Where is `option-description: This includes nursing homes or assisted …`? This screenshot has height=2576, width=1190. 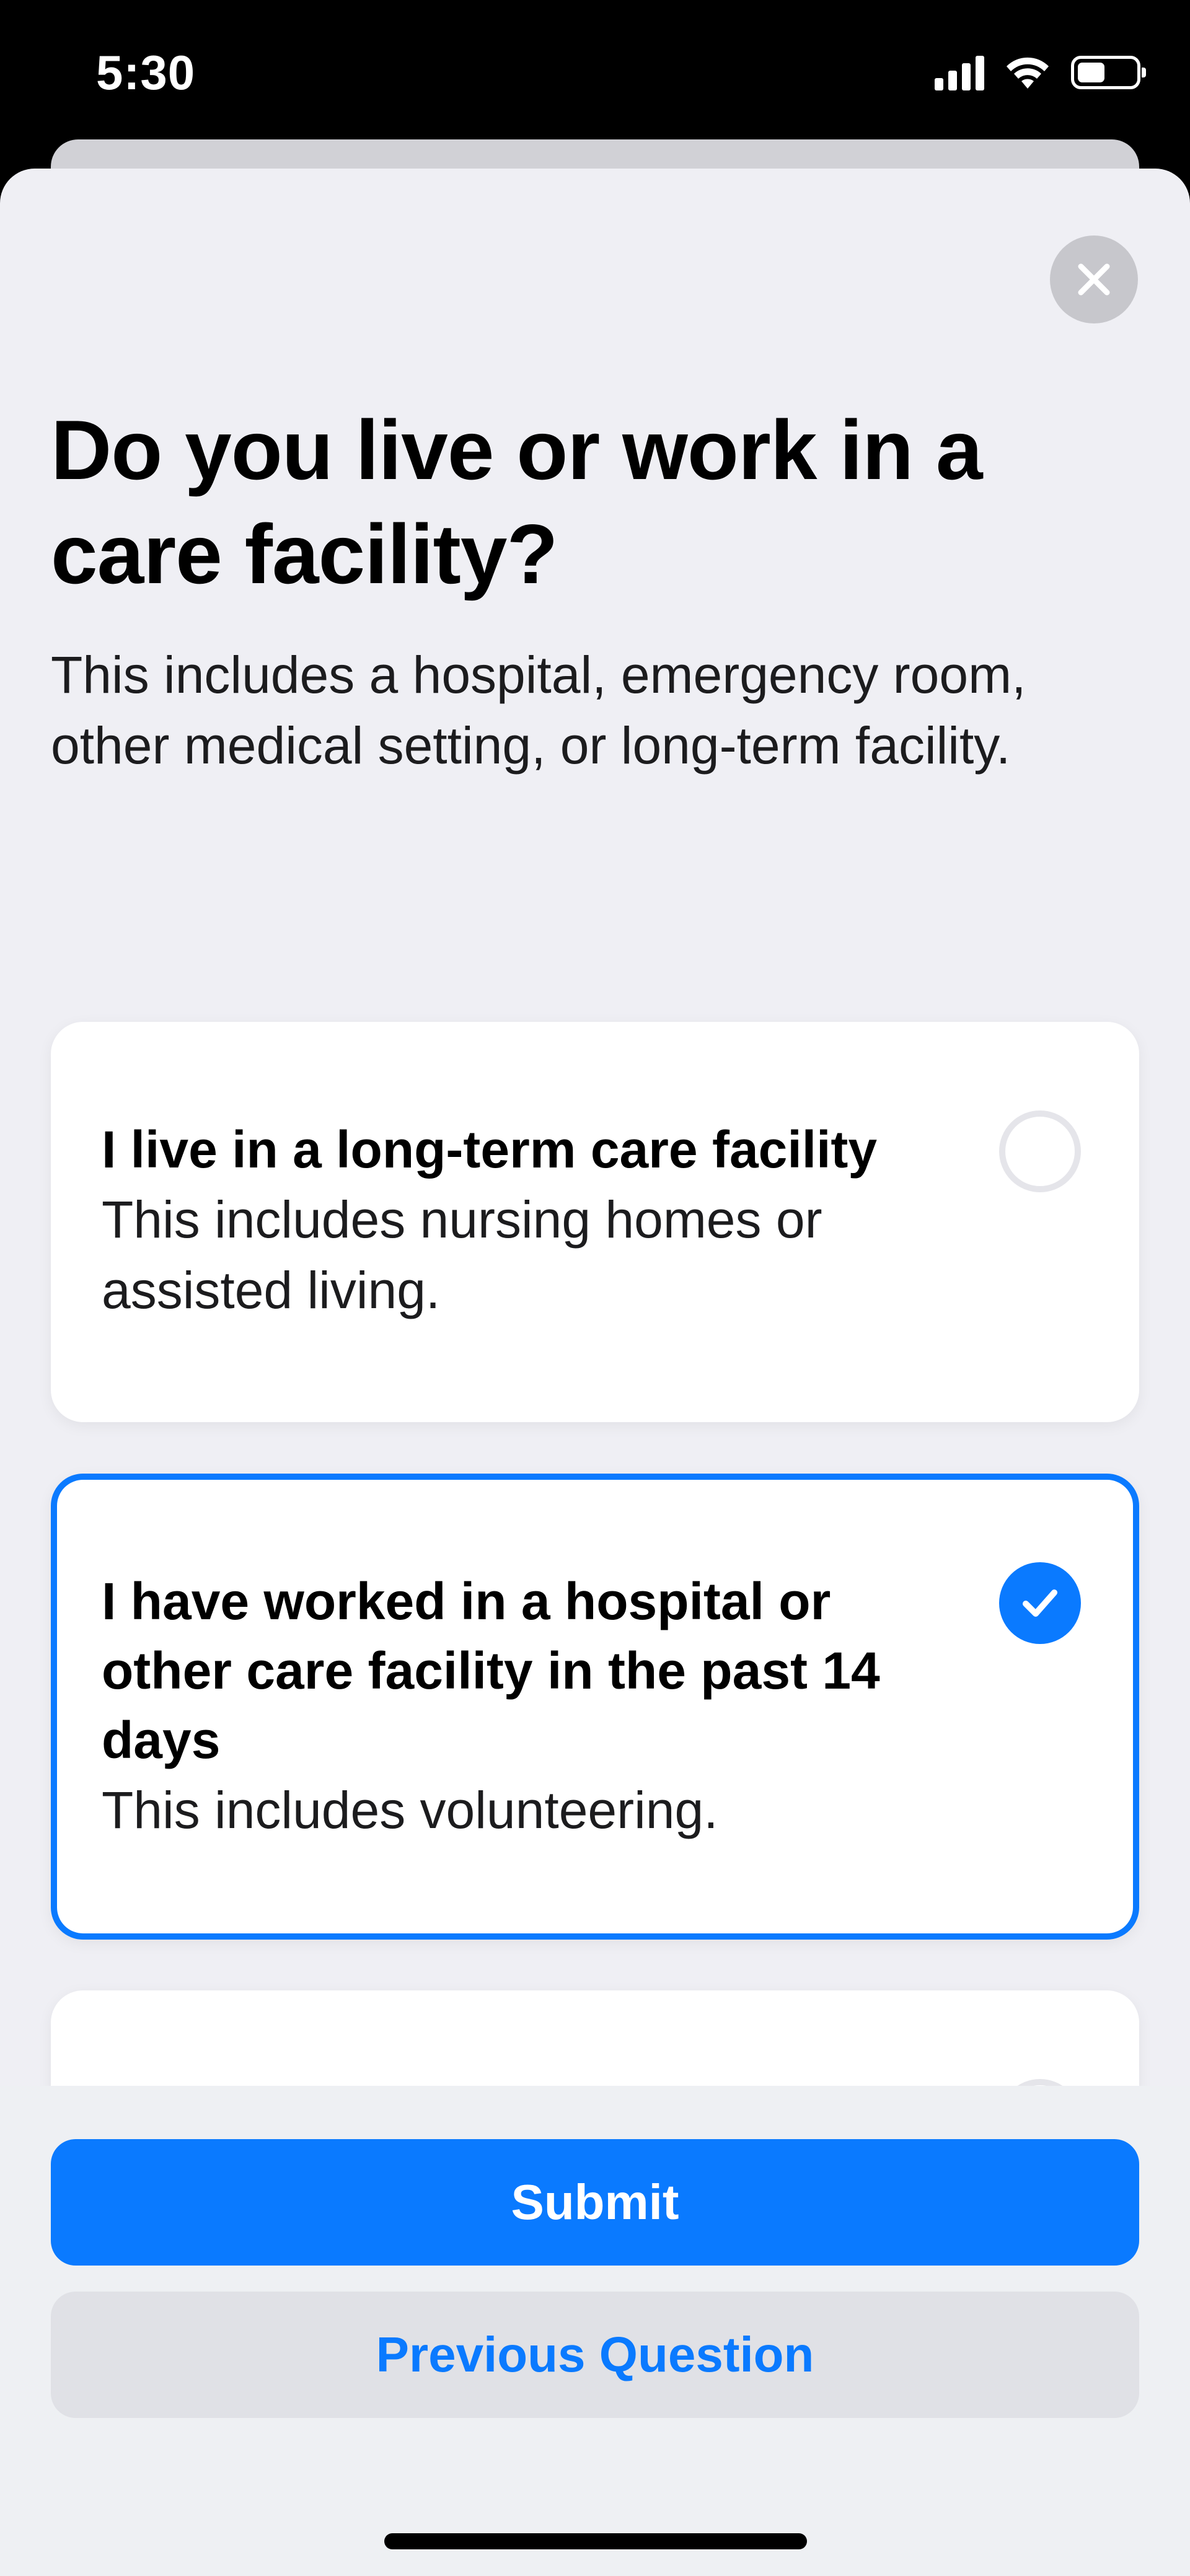 option-description: This includes nursing homes or assisted … is located at coordinates (462, 1254).